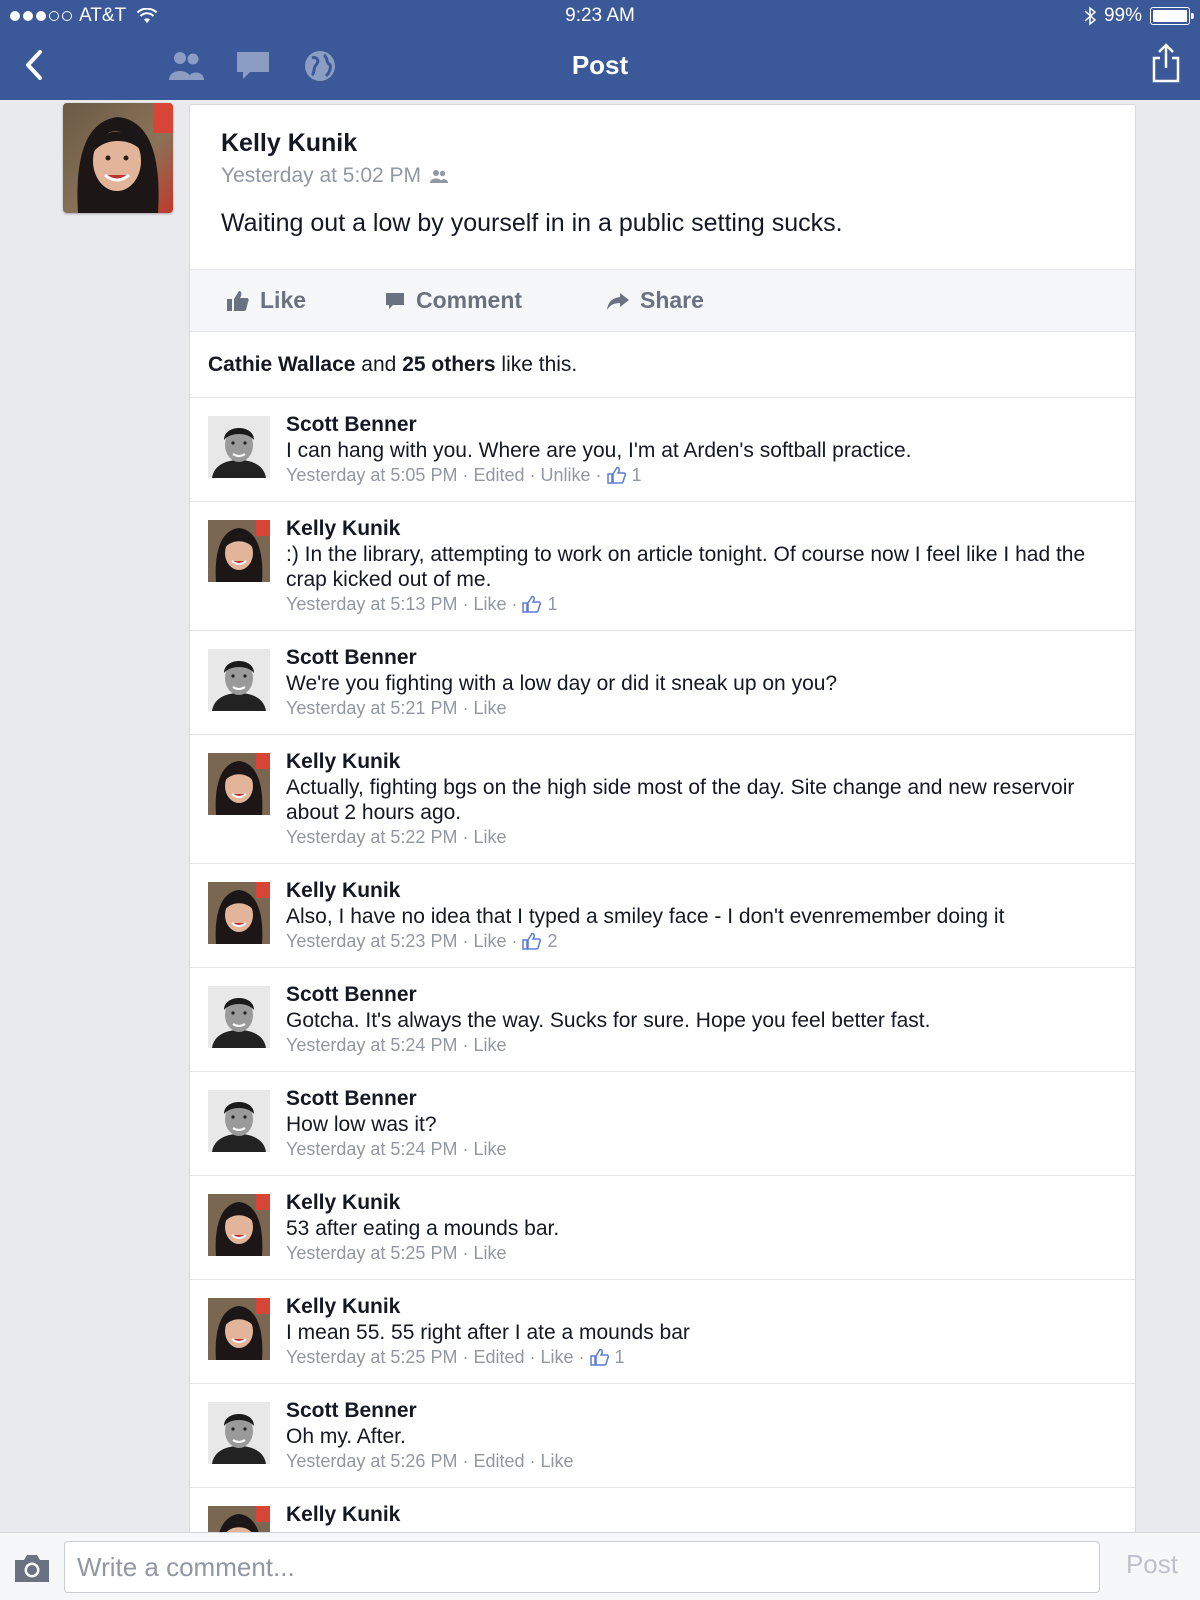  Describe the element at coordinates (283, 300) in the screenshot. I see `like-label: Like` at that location.